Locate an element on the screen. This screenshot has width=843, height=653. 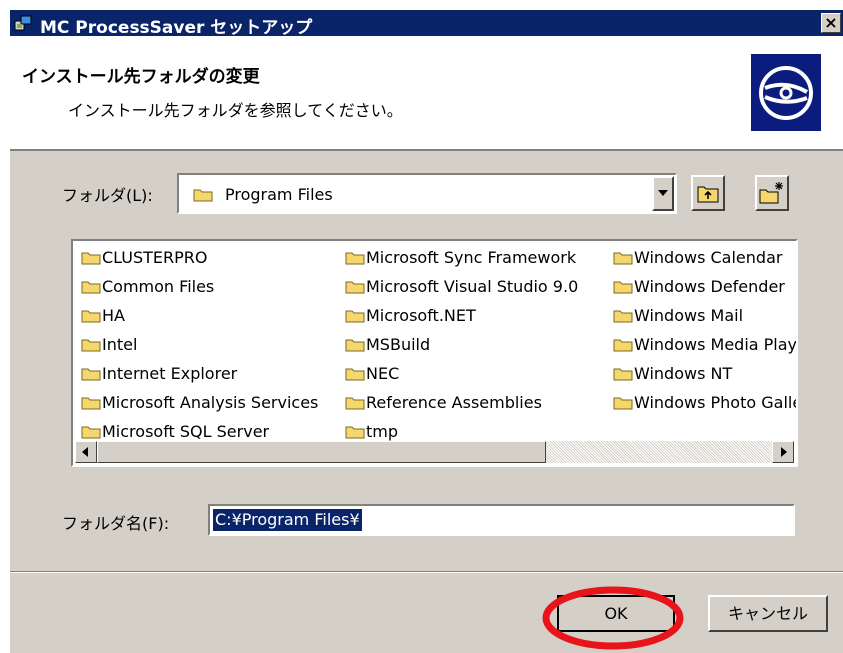
folder-name-value: C:¥Program Files¥ is located at coordinates (287, 520).